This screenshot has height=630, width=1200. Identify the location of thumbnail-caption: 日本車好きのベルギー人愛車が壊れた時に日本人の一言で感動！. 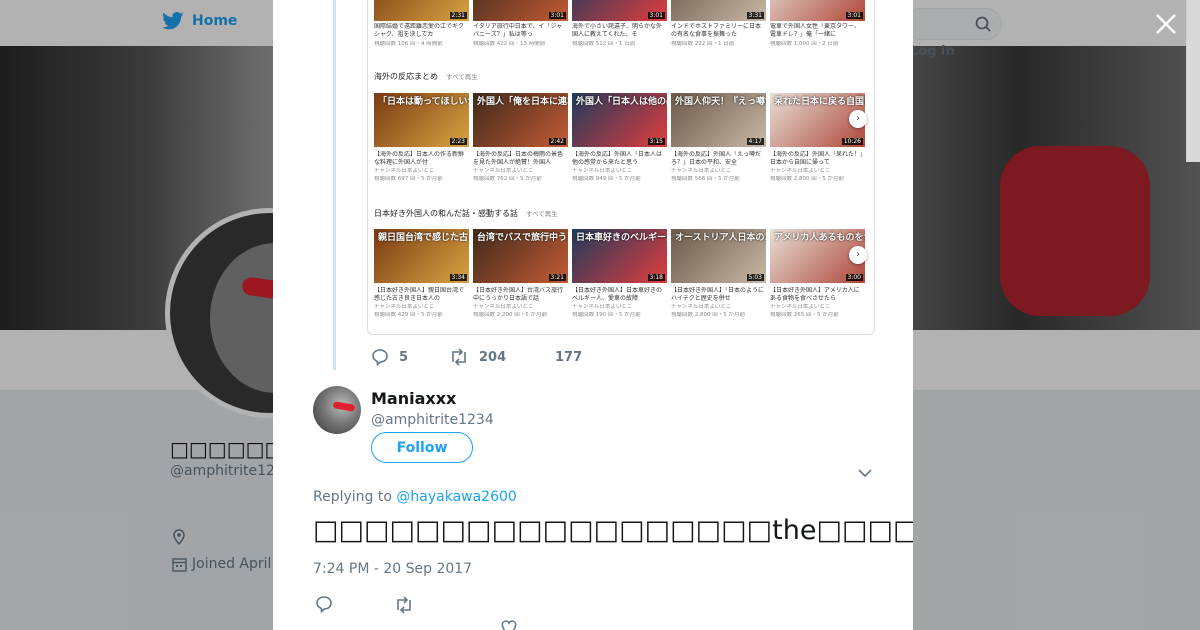
(621, 238).